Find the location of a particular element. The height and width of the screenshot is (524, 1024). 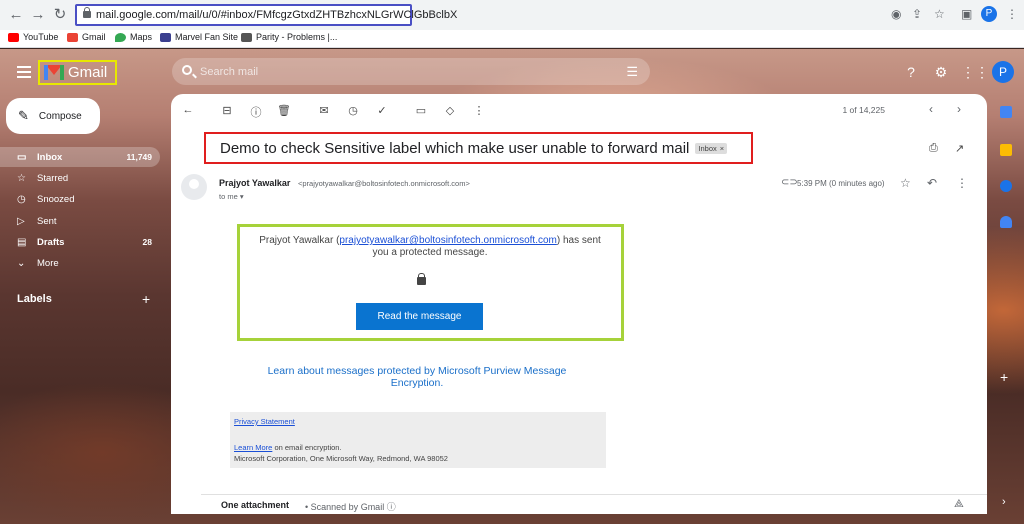

help-icon: ? is located at coordinates (911, 72).